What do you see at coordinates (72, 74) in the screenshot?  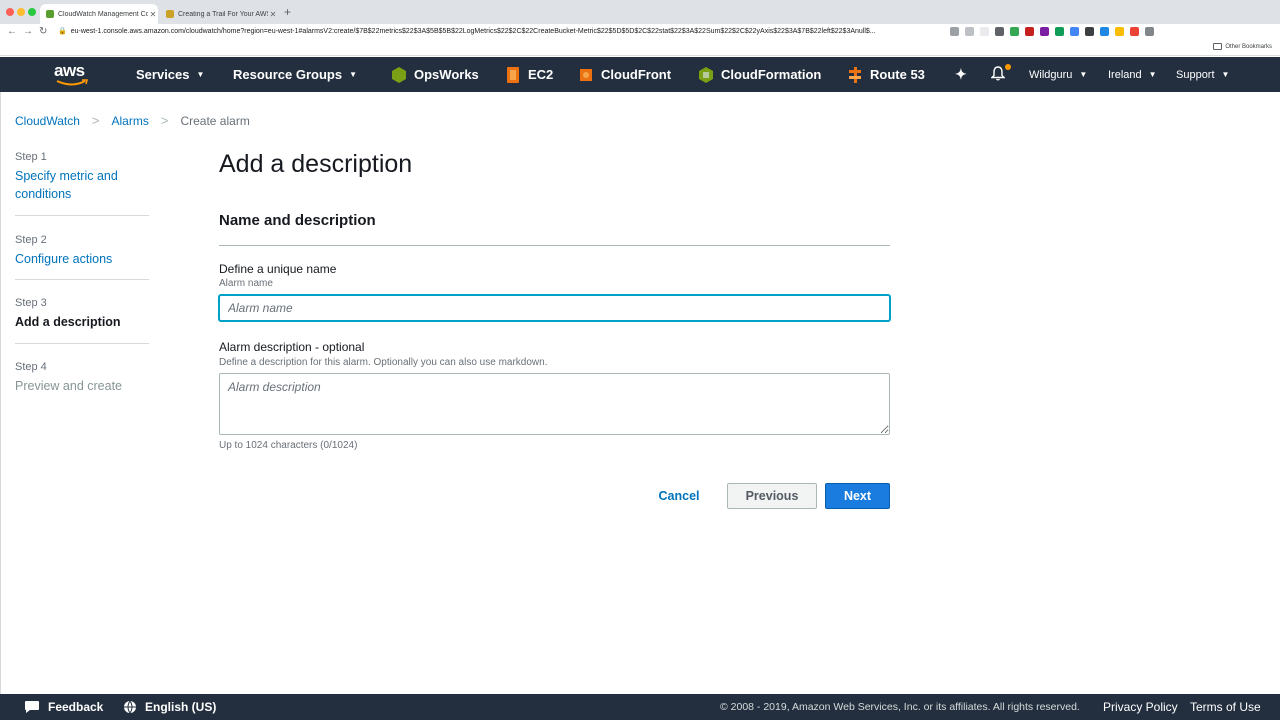 I see `aws-logo: aws` at bounding box center [72, 74].